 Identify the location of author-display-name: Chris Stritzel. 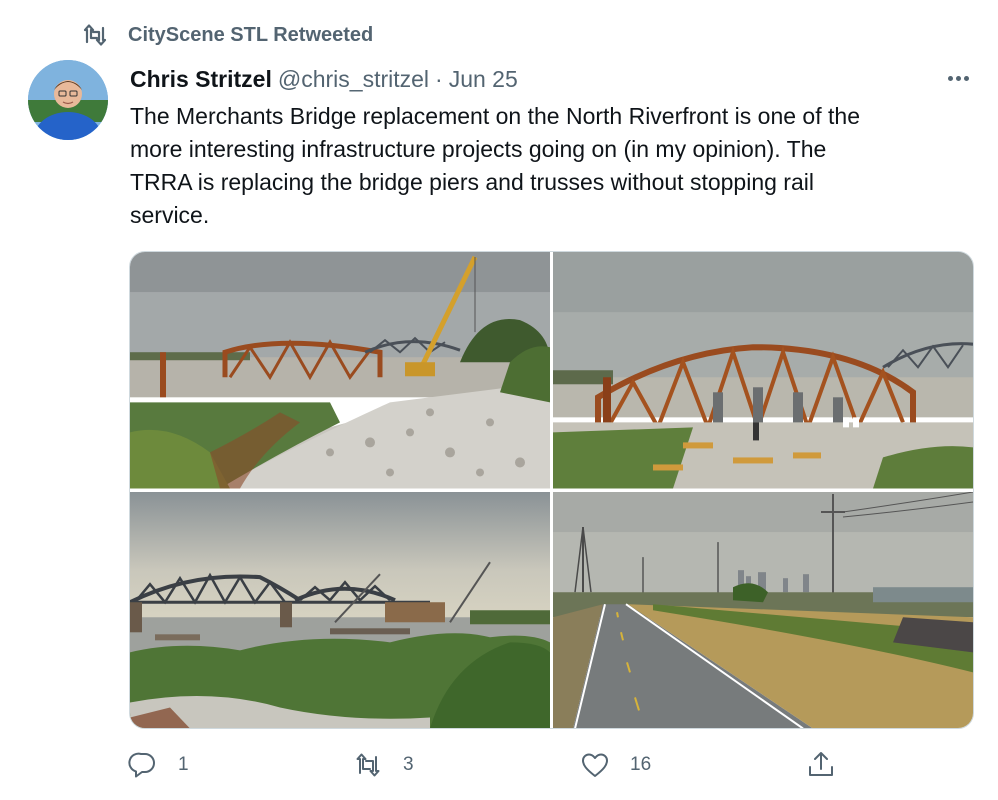
(201, 79).